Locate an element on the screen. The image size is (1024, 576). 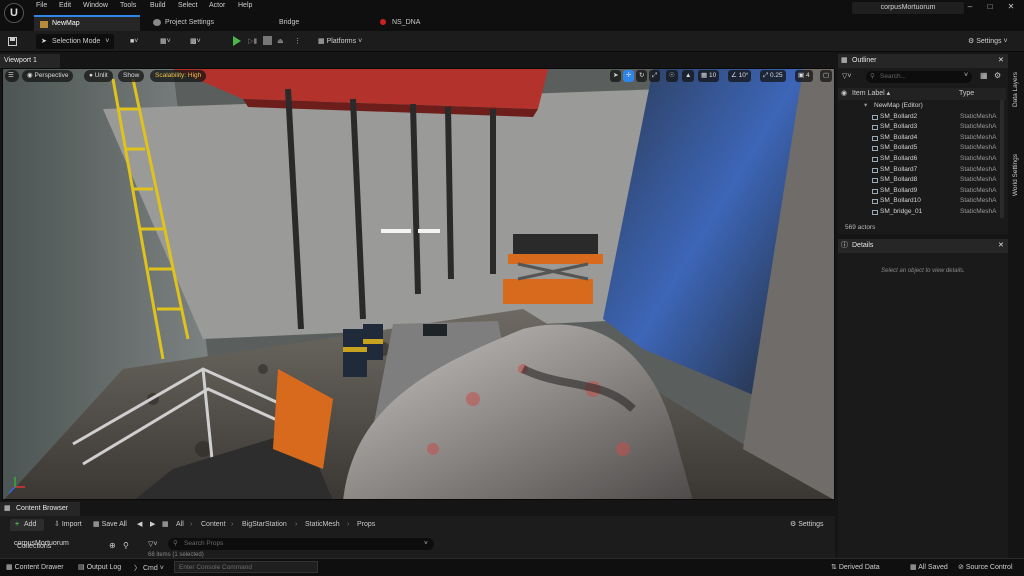
selection-mode-dropdown: ➤ Selection Mode ˅ is located at coordinates (75, 41).